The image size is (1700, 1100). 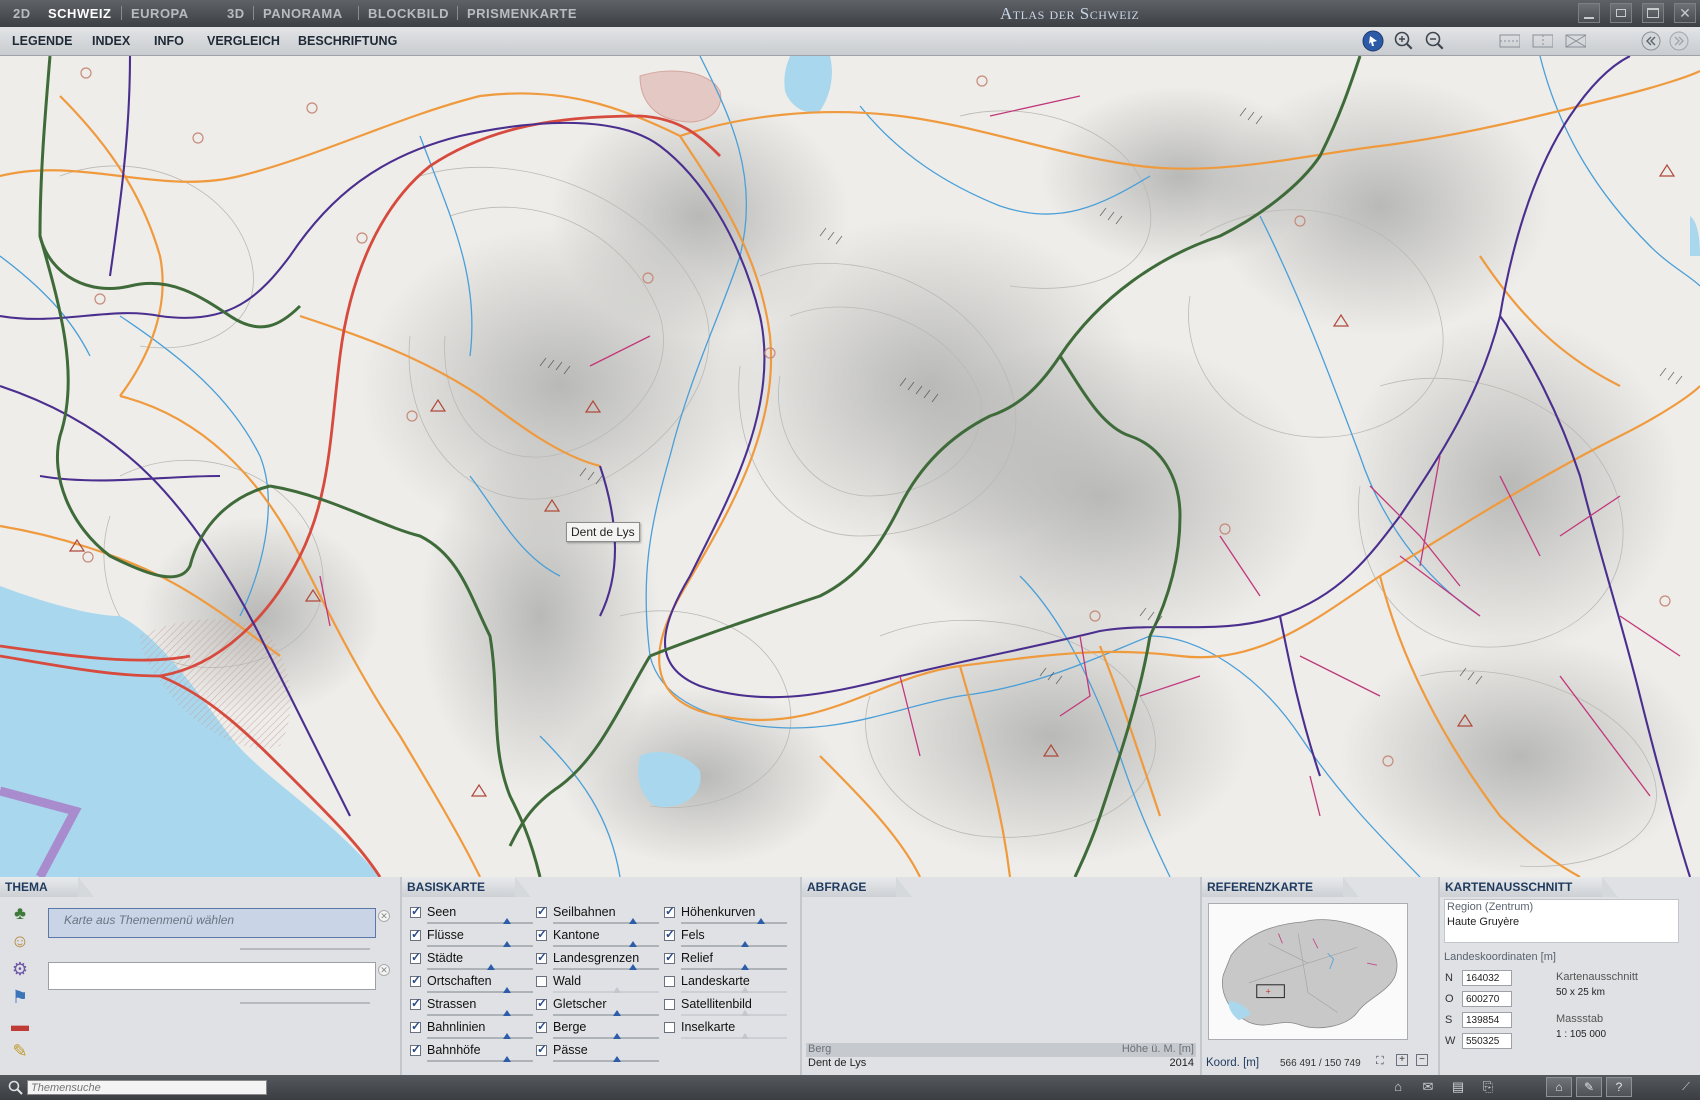 What do you see at coordinates (598, 1007) in the screenshot?
I see `layer-gletscher: Gletscher` at bounding box center [598, 1007].